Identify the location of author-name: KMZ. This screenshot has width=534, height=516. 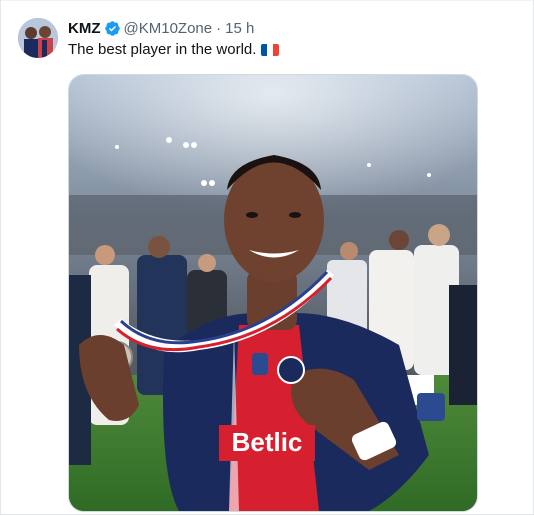
(84, 28).